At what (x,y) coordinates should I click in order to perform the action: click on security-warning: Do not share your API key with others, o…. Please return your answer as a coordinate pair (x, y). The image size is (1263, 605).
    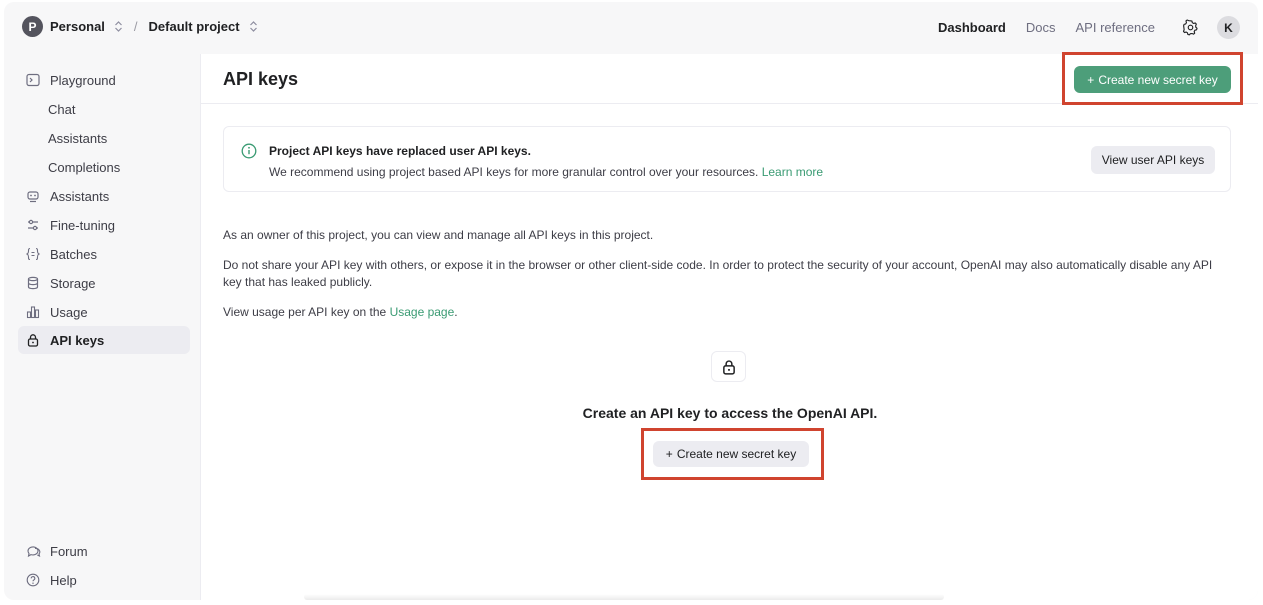
    Looking at the image, I should click on (718, 273).